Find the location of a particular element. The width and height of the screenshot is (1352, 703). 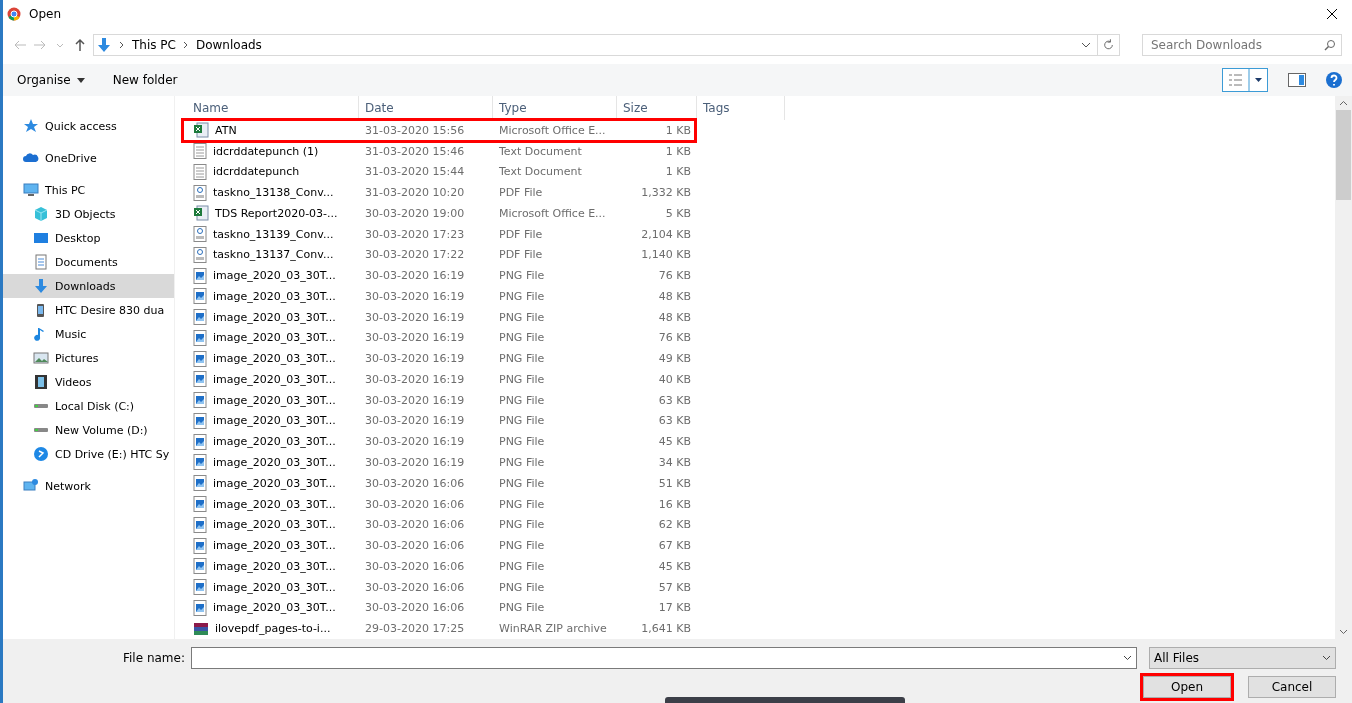

nav-item: Local Disk (C:) is located at coordinates (88, 406).